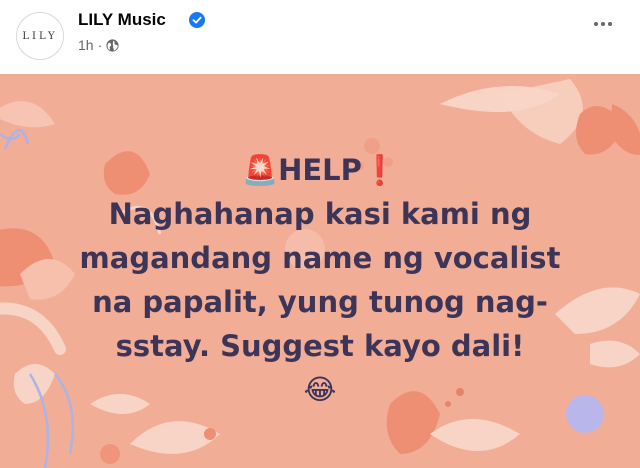  I want to click on page-avatar: LILY, so click(40, 36).